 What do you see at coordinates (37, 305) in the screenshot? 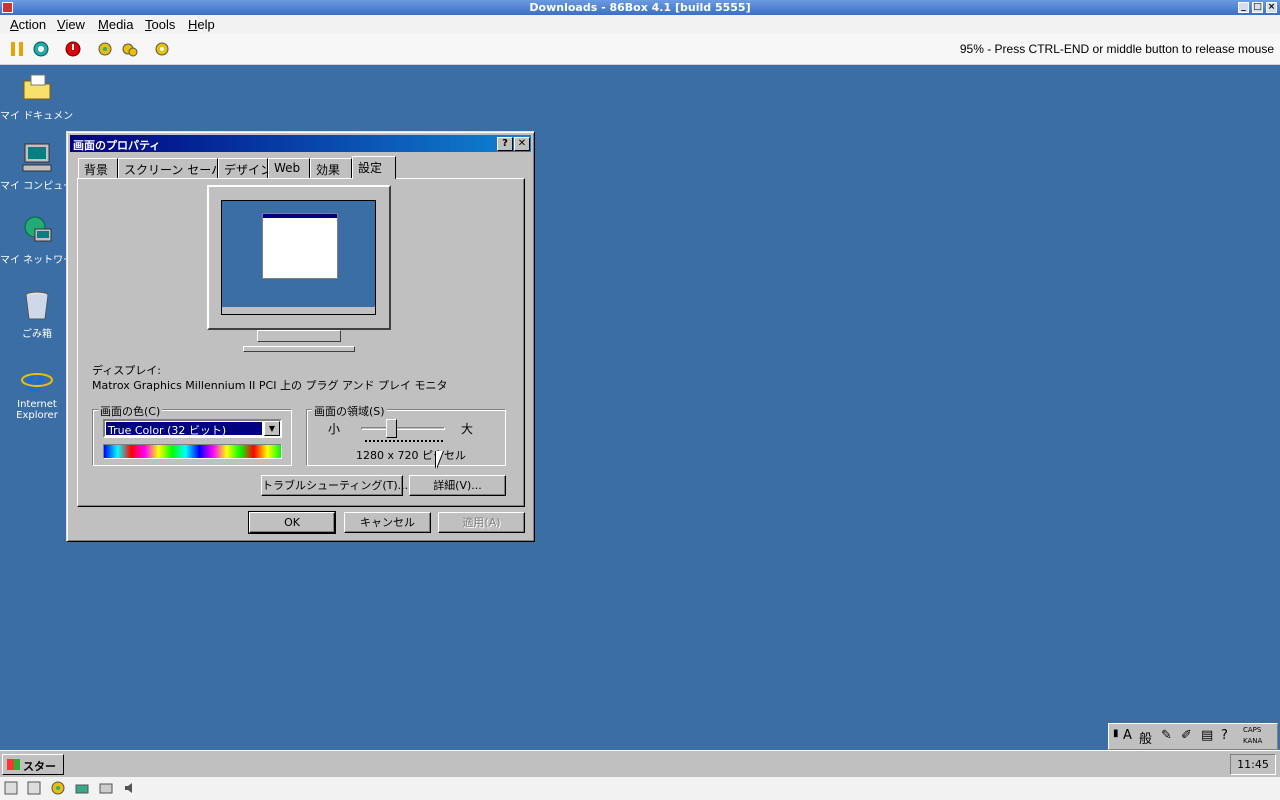
I see `recycle-bin-icon` at bounding box center [37, 305].